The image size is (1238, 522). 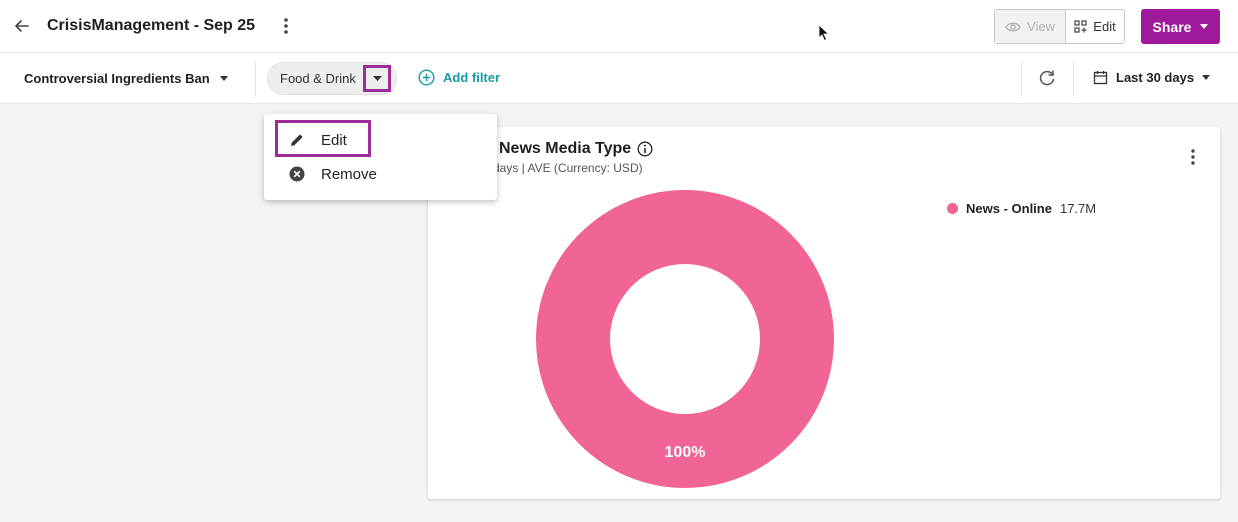 What do you see at coordinates (1155, 77) in the screenshot?
I see `date-range-label: Last 30 days` at bounding box center [1155, 77].